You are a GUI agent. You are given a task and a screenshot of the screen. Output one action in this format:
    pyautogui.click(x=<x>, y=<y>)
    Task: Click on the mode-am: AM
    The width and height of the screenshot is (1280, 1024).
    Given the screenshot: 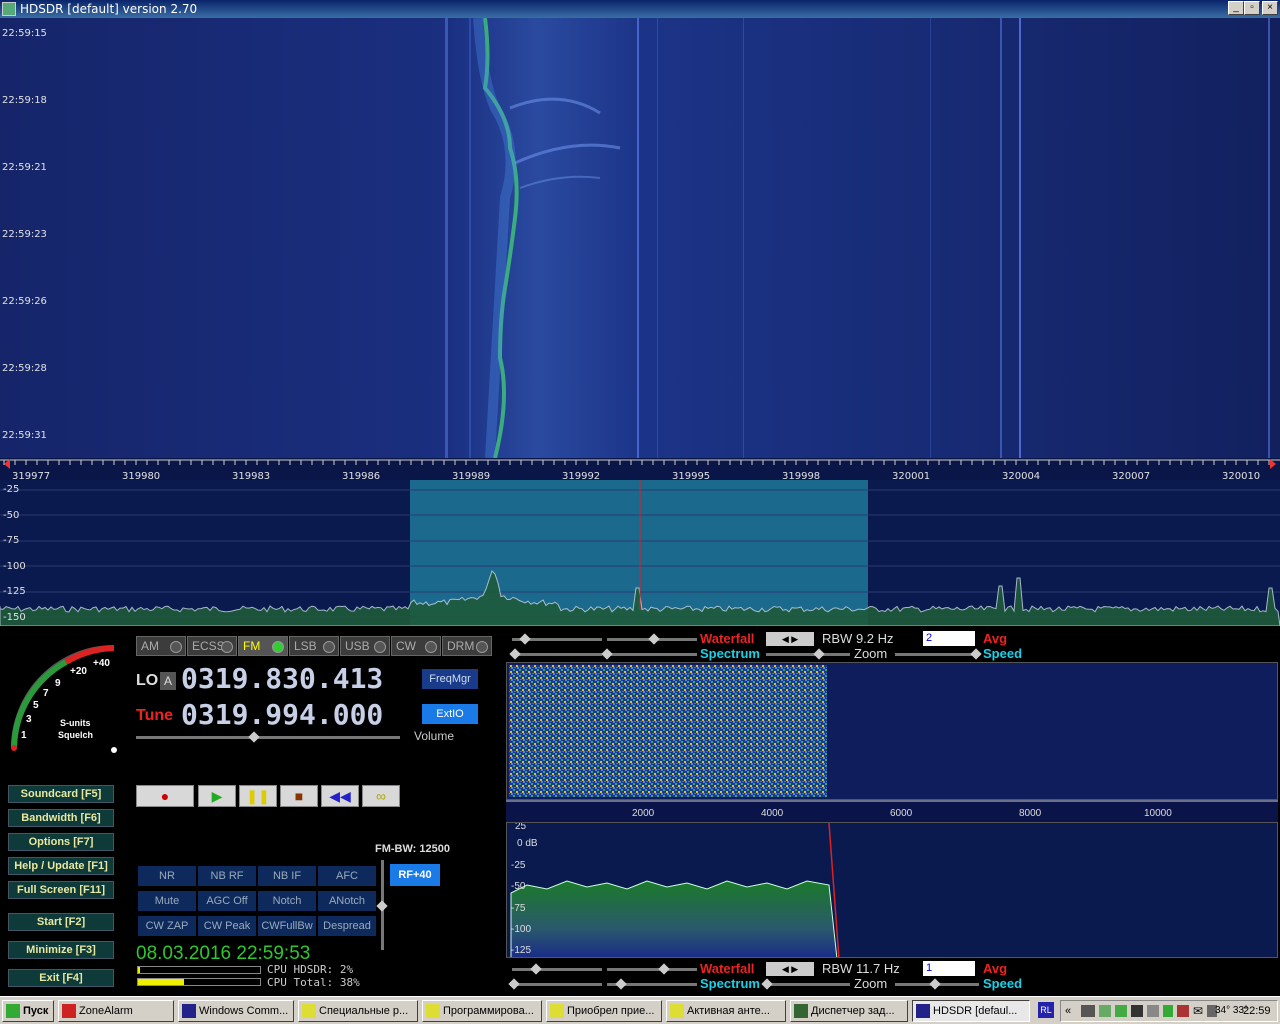 What is the action you would take?
    pyautogui.click(x=161, y=646)
    